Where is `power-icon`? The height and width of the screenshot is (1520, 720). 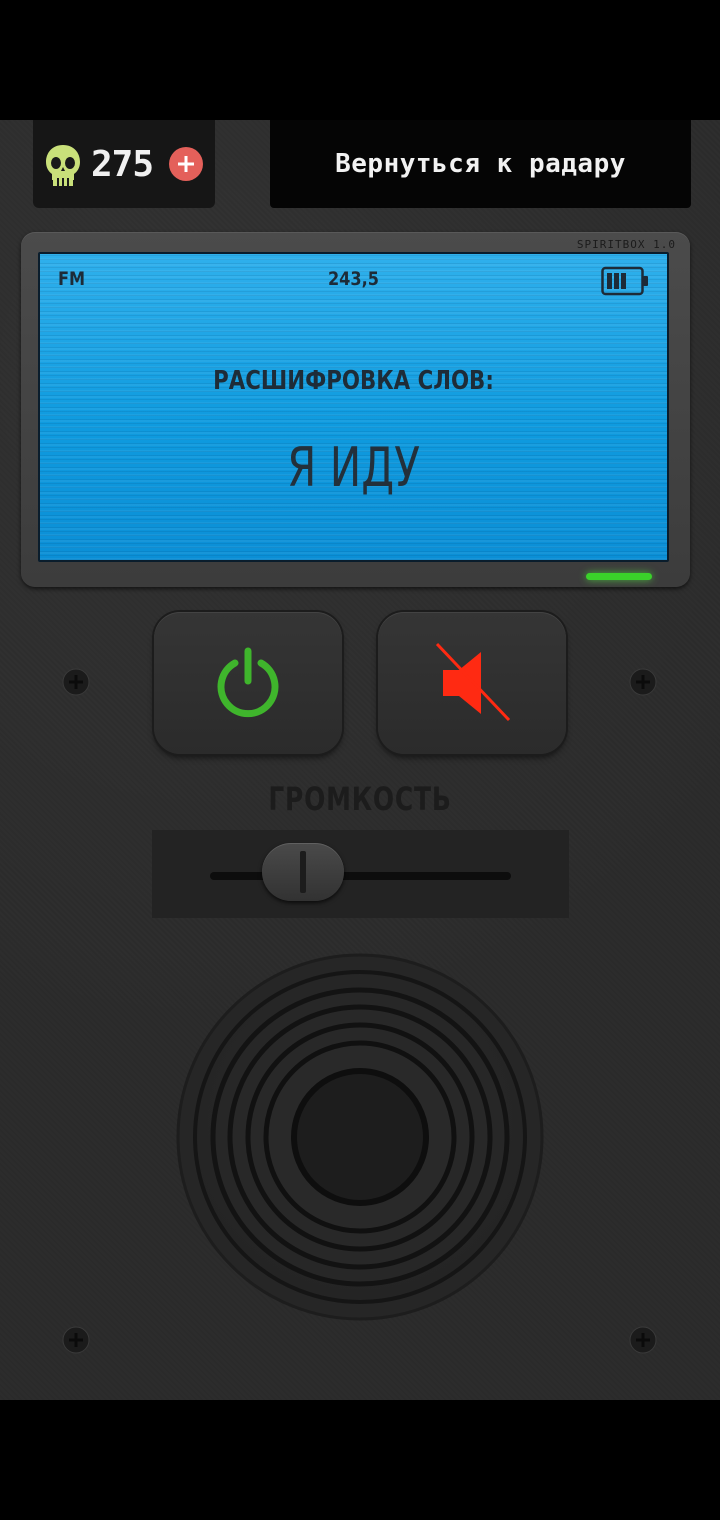
power-icon is located at coordinates (248, 682).